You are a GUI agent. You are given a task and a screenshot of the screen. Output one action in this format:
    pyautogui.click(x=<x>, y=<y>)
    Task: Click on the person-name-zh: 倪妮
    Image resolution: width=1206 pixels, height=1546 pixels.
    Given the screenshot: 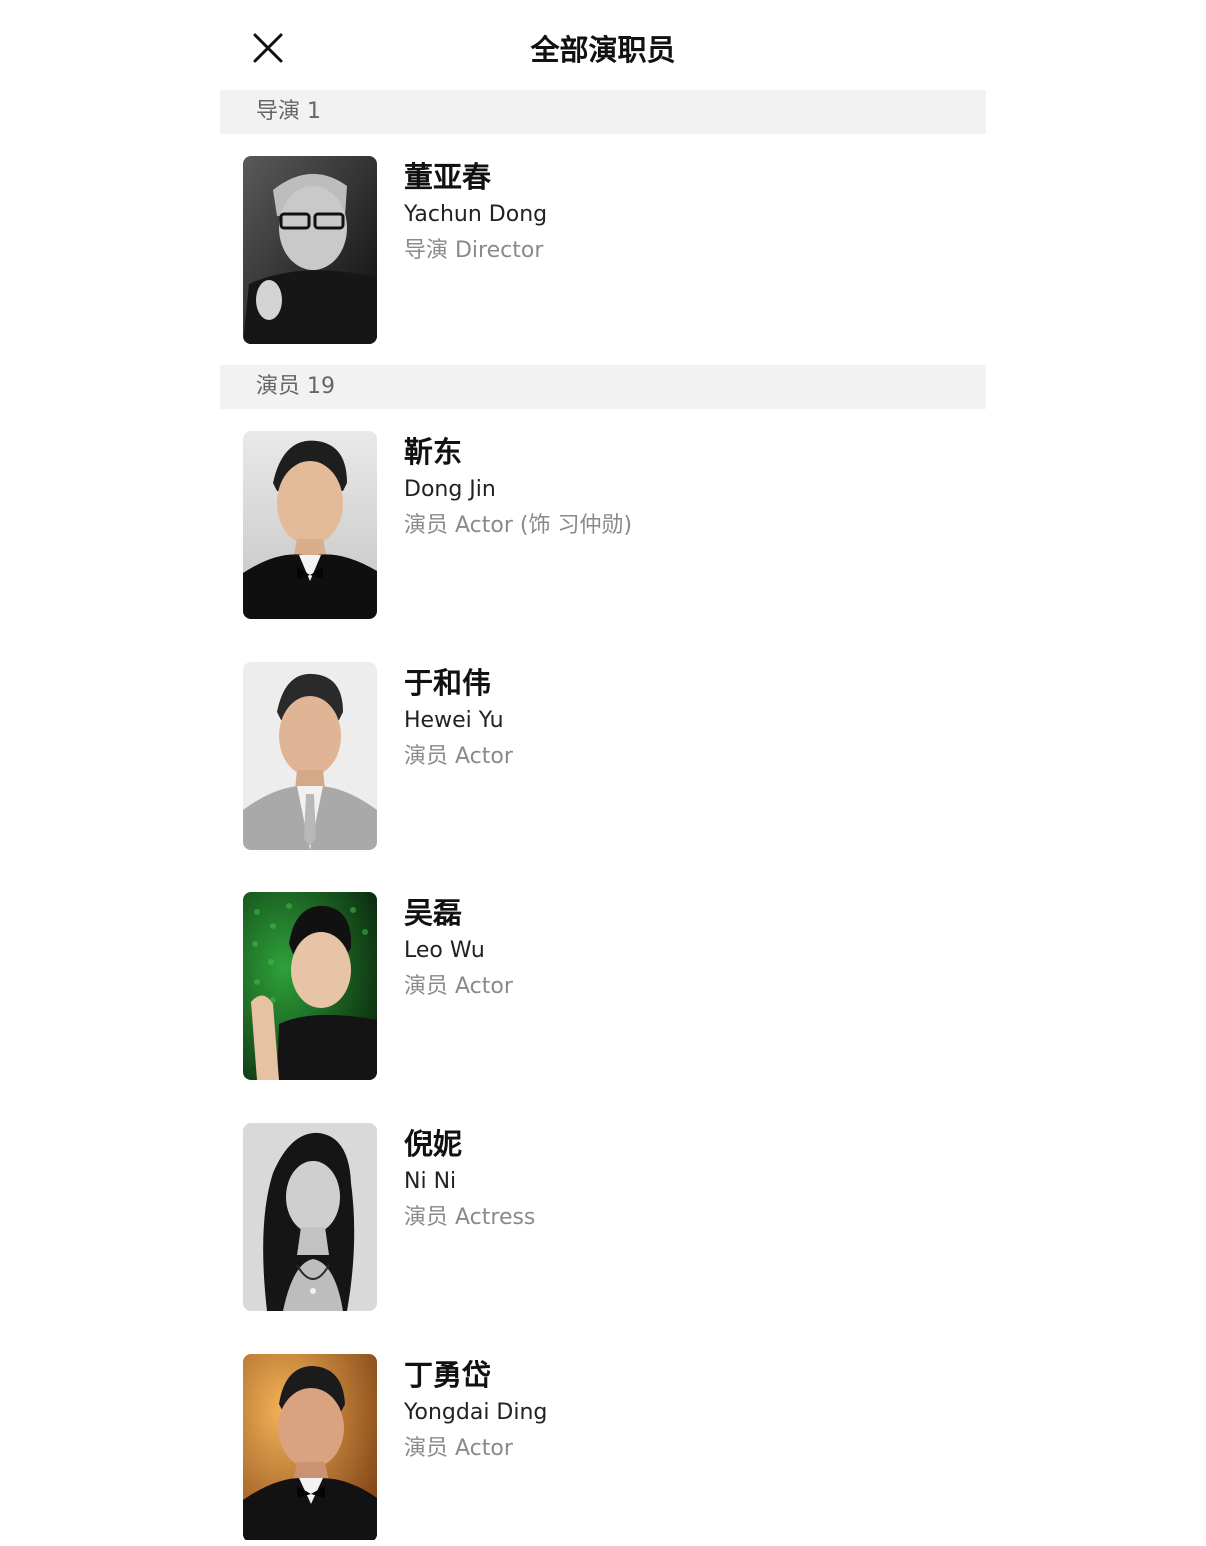 What is the action you would take?
    pyautogui.click(x=433, y=1144)
    